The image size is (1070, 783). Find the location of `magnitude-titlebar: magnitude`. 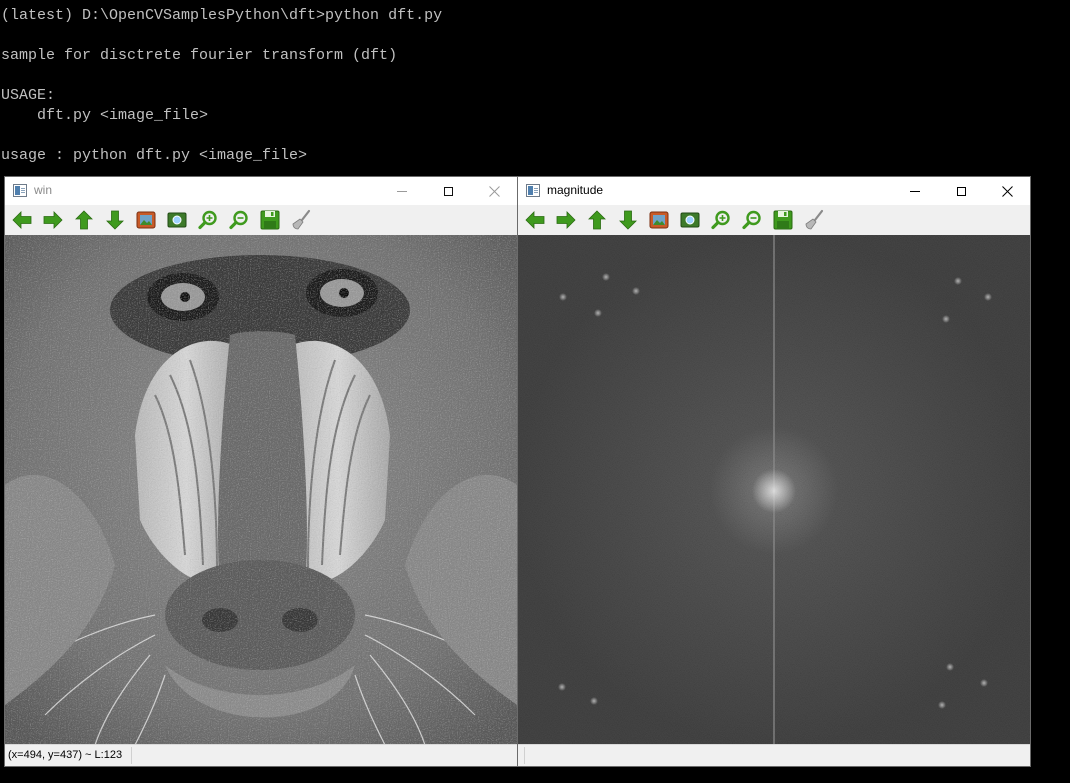

magnitude-titlebar: magnitude is located at coordinates (774, 191).